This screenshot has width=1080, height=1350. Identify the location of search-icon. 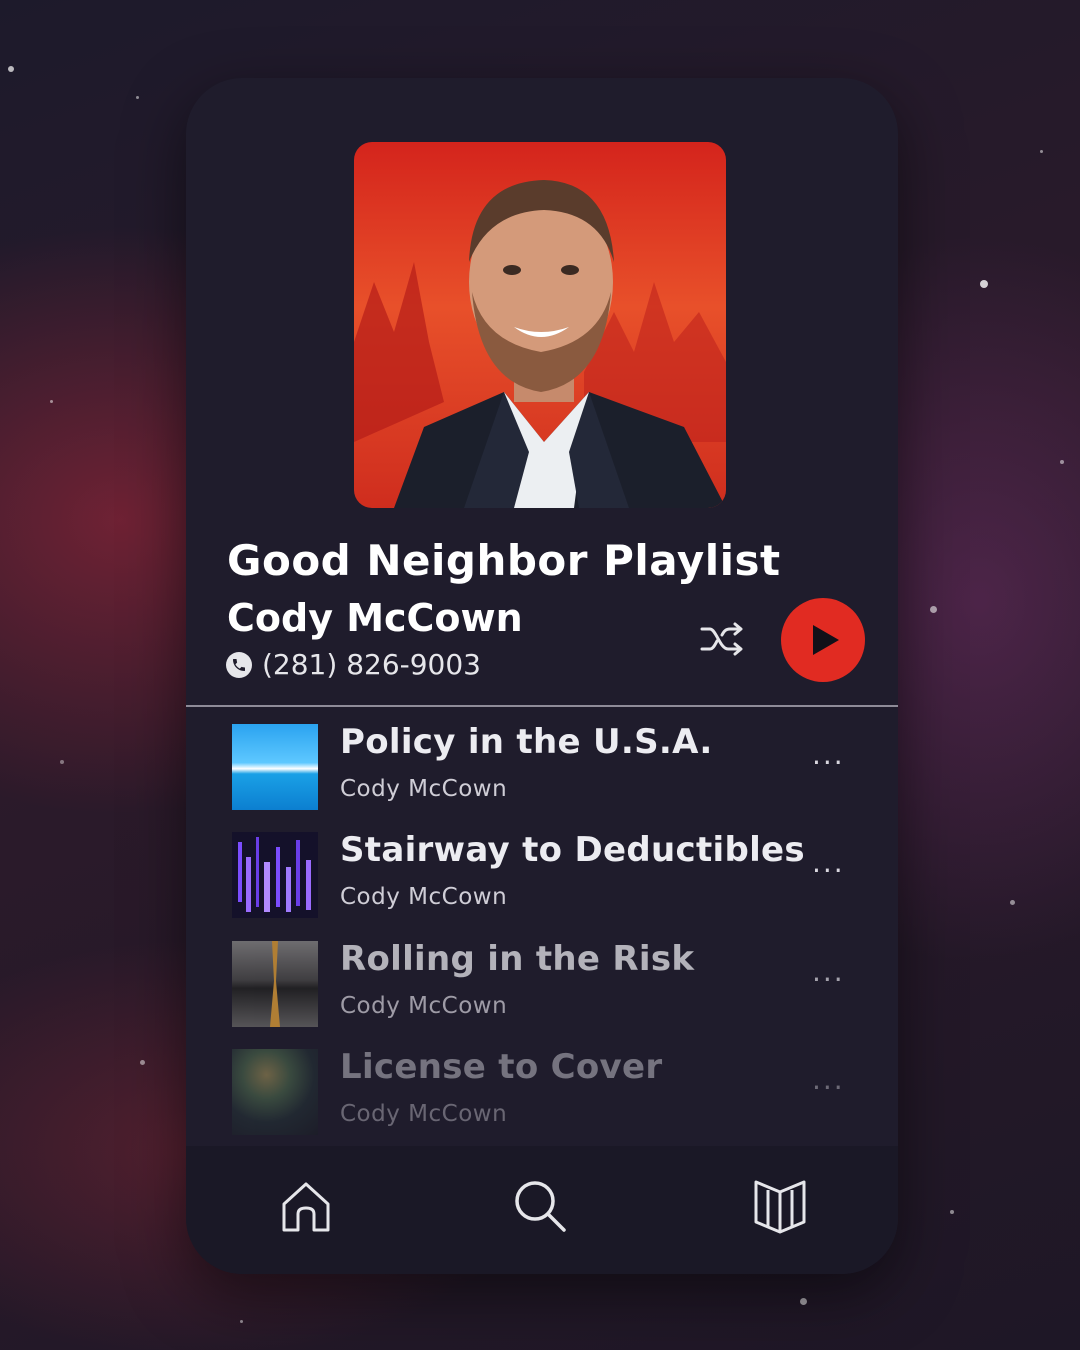
(540, 1206).